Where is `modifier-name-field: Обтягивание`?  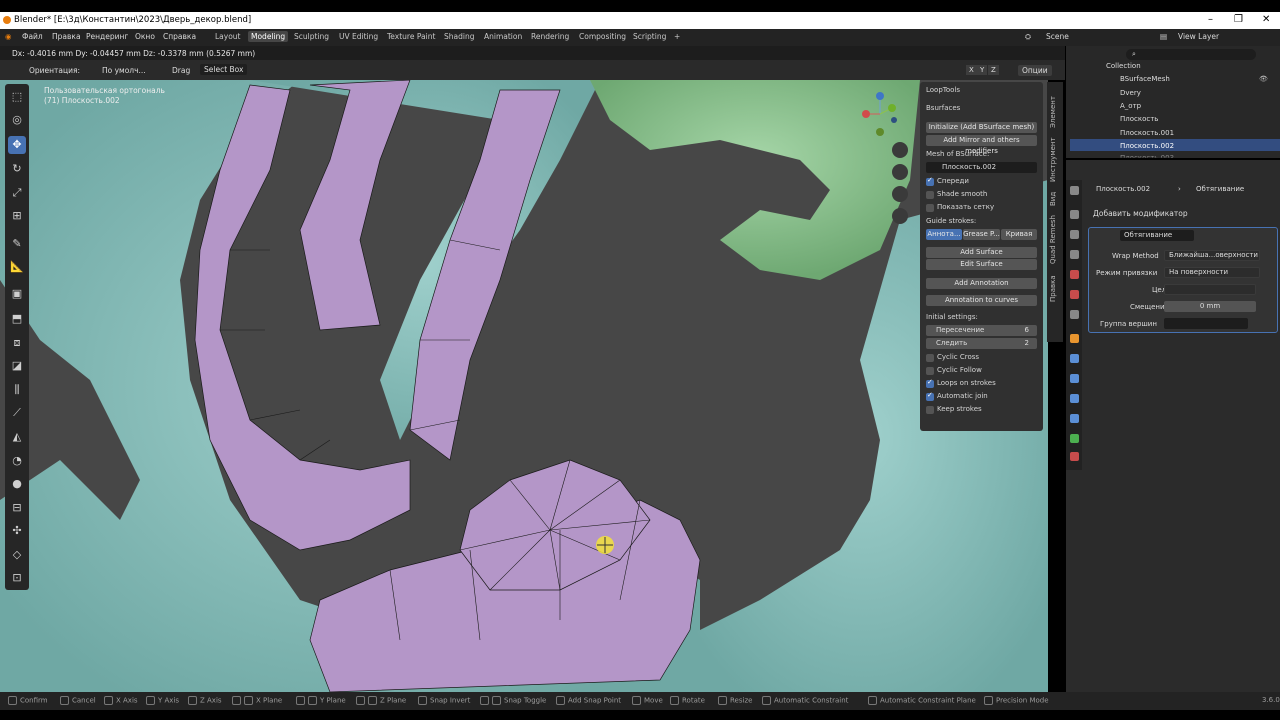 modifier-name-field: Обтягивание is located at coordinates (1157, 235).